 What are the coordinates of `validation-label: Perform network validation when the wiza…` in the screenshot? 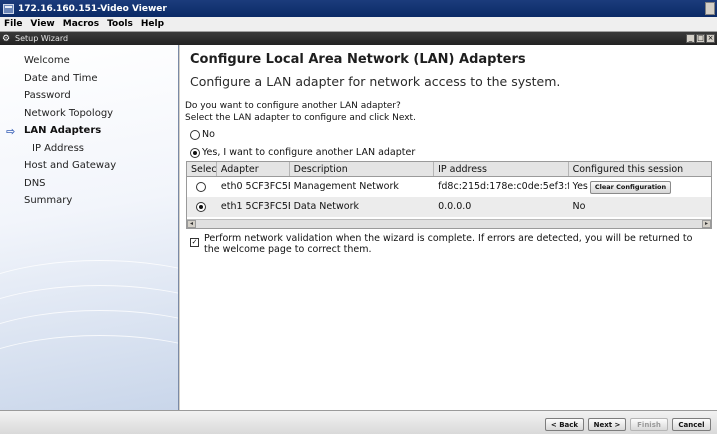 It's located at (448, 244).